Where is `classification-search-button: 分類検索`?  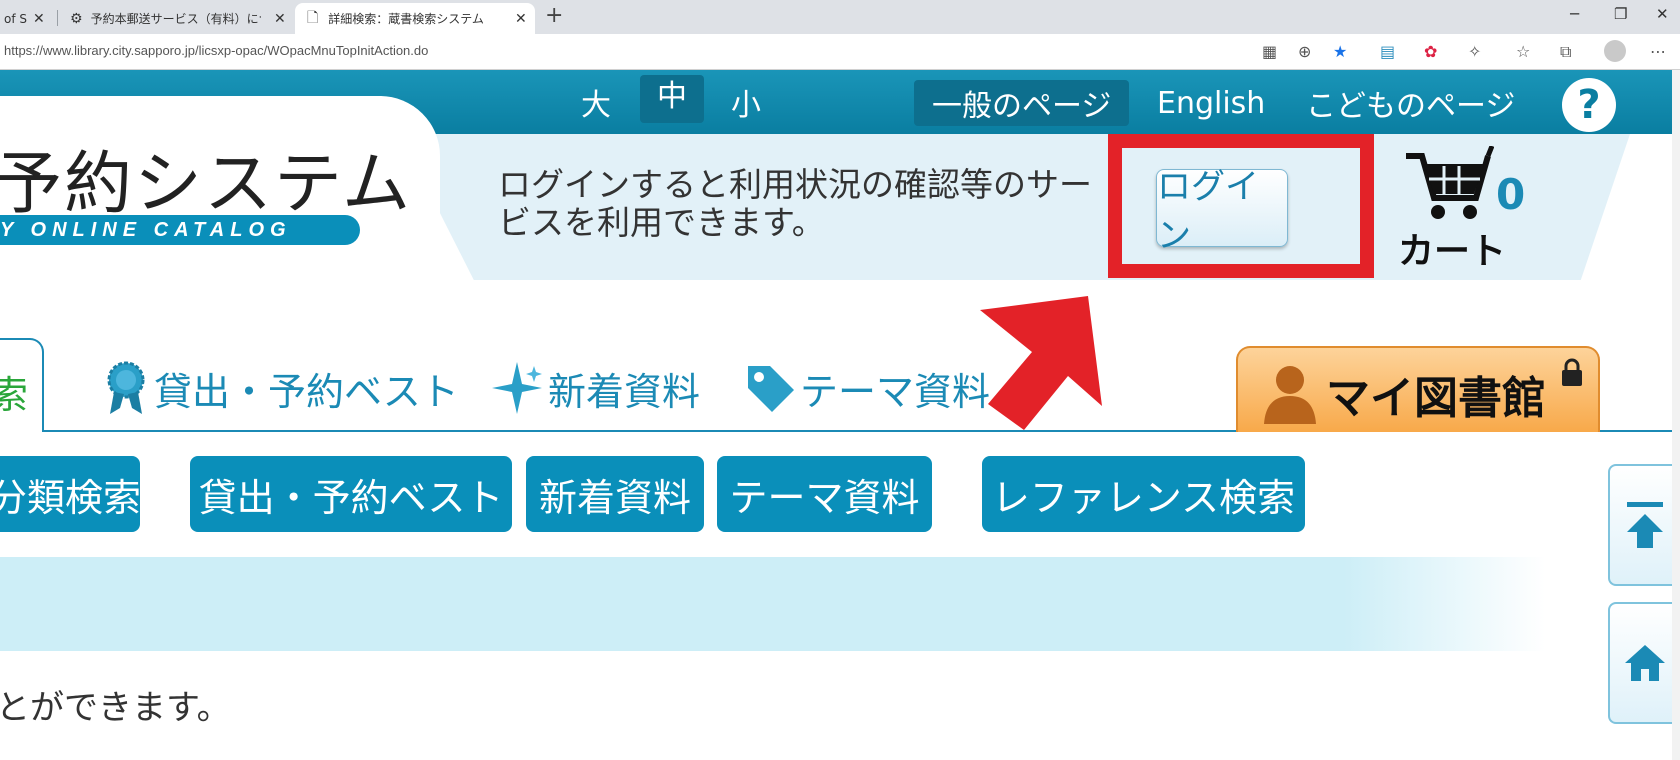 classification-search-button: 分類検索 is located at coordinates (70, 494).